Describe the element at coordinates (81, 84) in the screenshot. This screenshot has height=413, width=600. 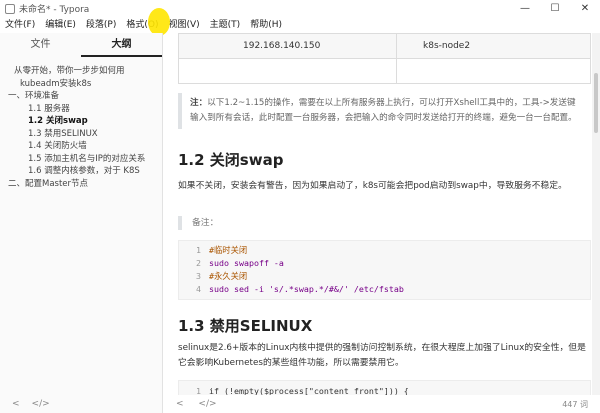
I see `outline-item-title-cont: kubeadm安装k8s` at that location.